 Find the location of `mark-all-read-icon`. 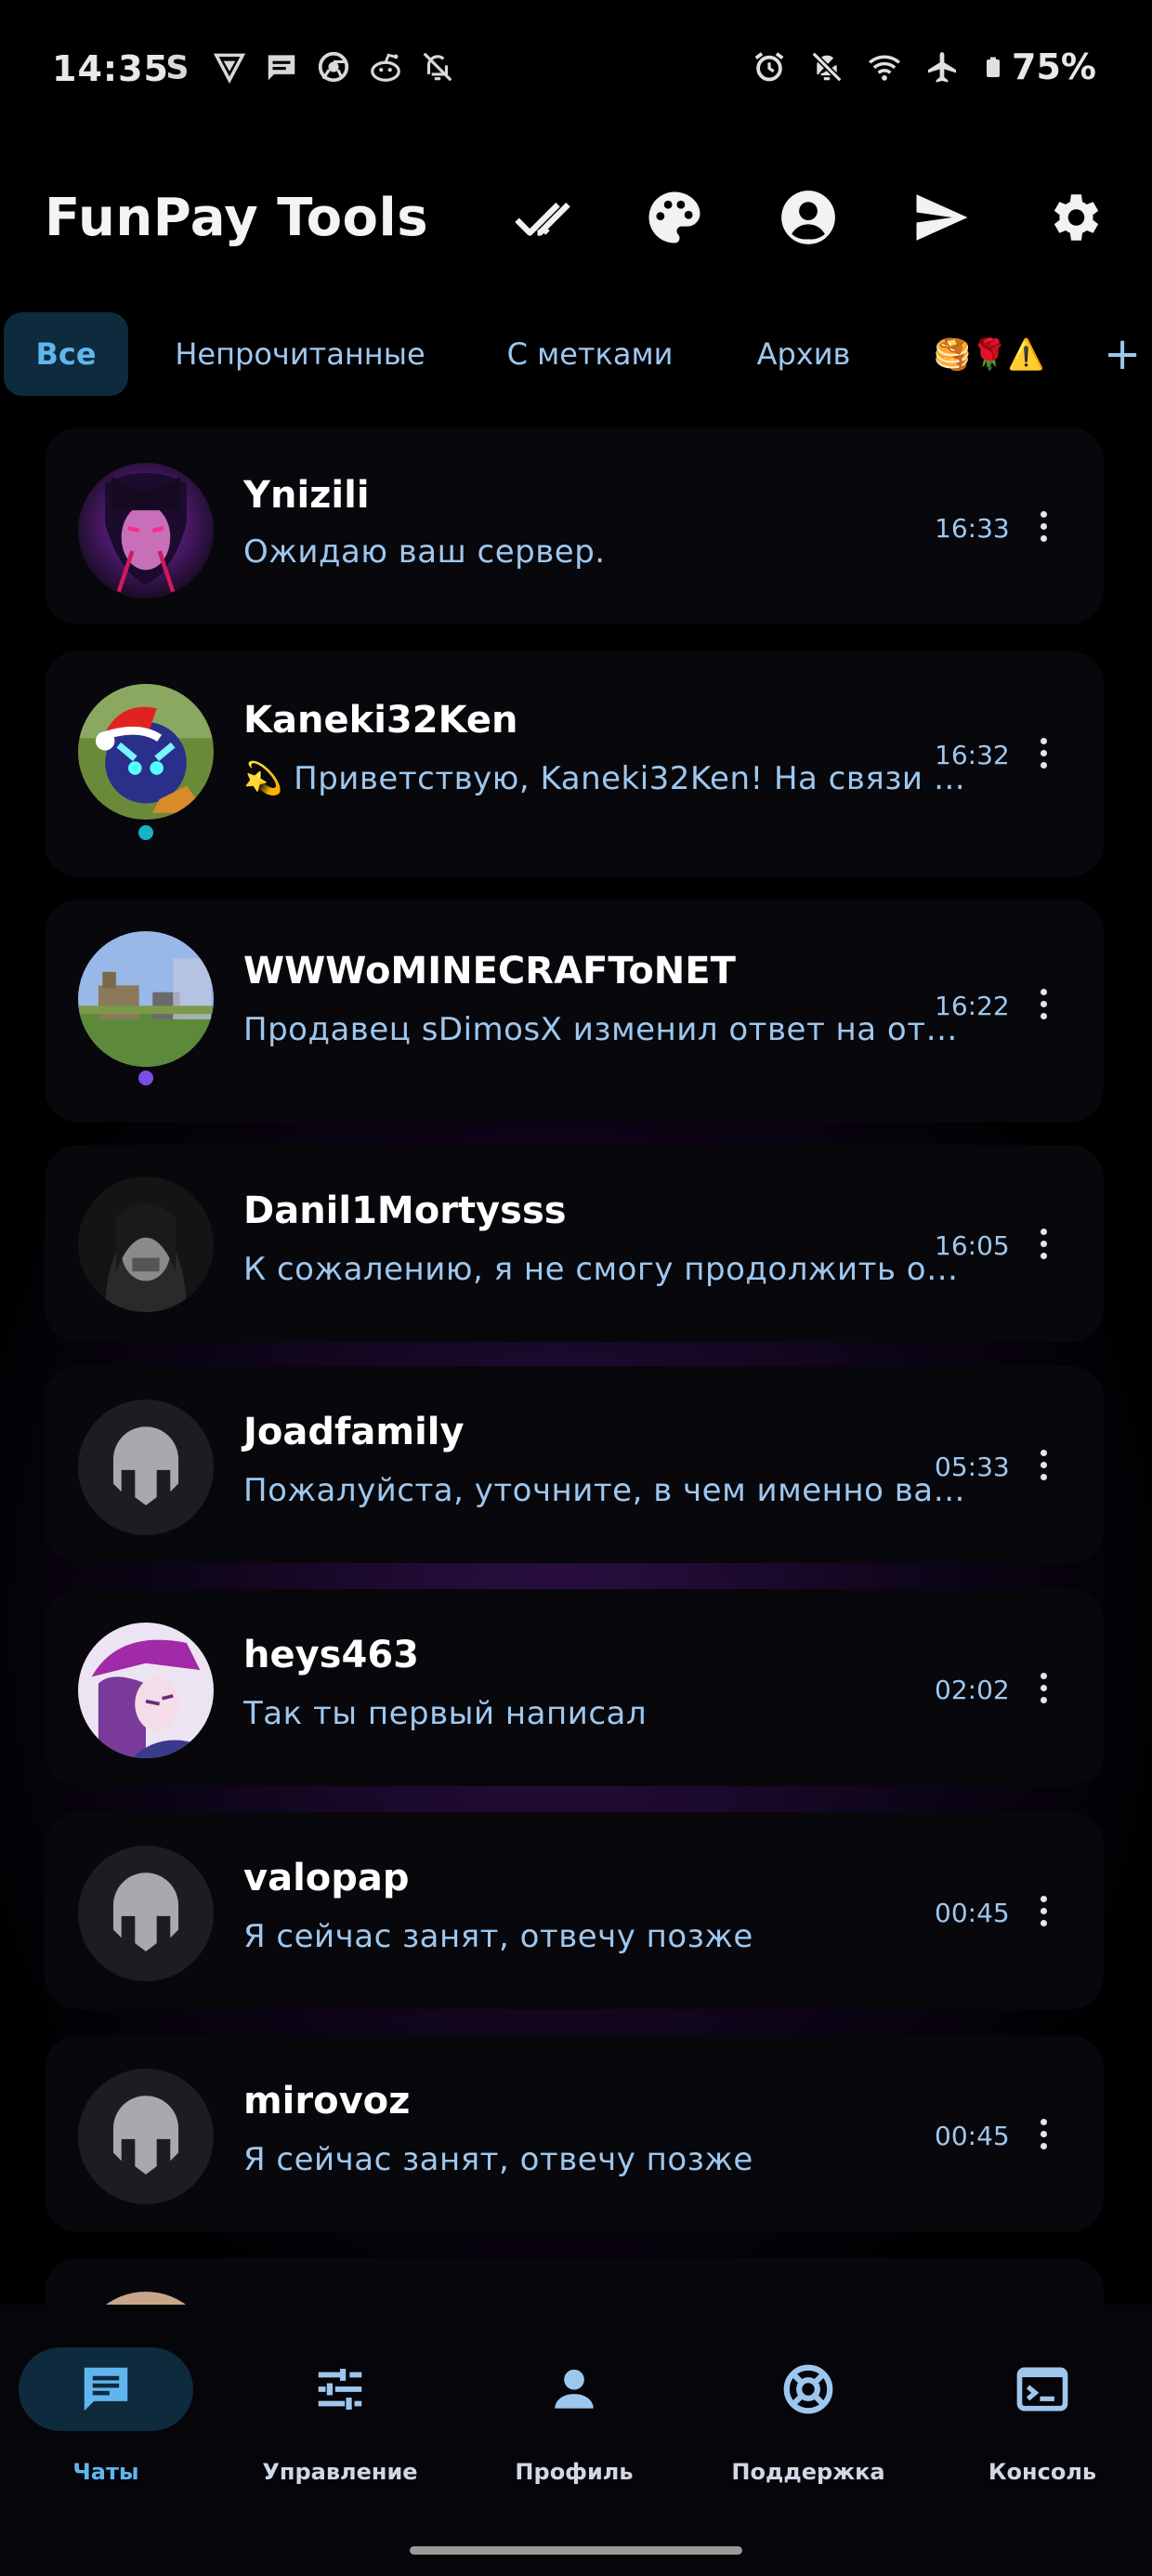

mark-all-read-icon is located at coordinates (542, 219).